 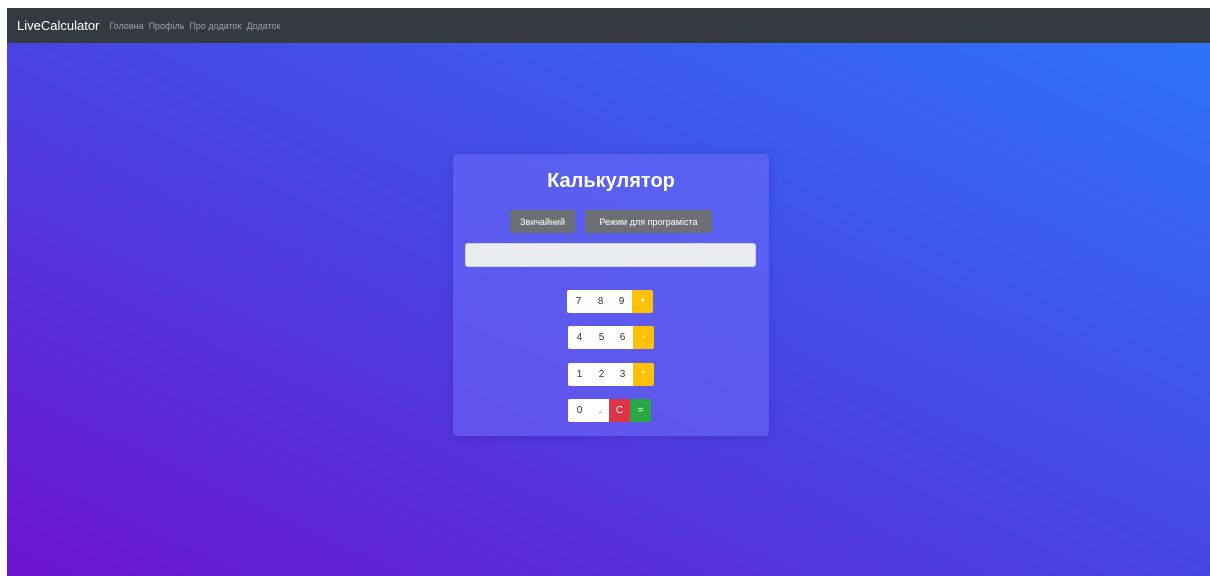 What do you see at coordinates (579, 337) in the screenshot?
I see `key-4: 4` at bounding box center [579, 337].